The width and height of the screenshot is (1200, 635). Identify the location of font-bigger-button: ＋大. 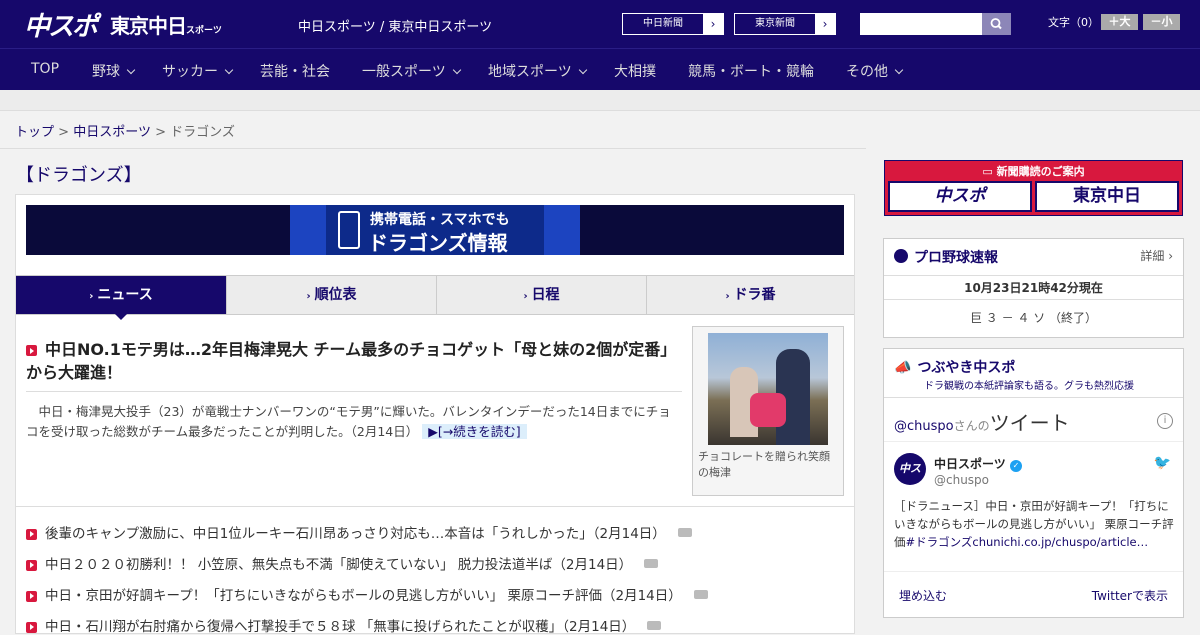
(1119, 22).